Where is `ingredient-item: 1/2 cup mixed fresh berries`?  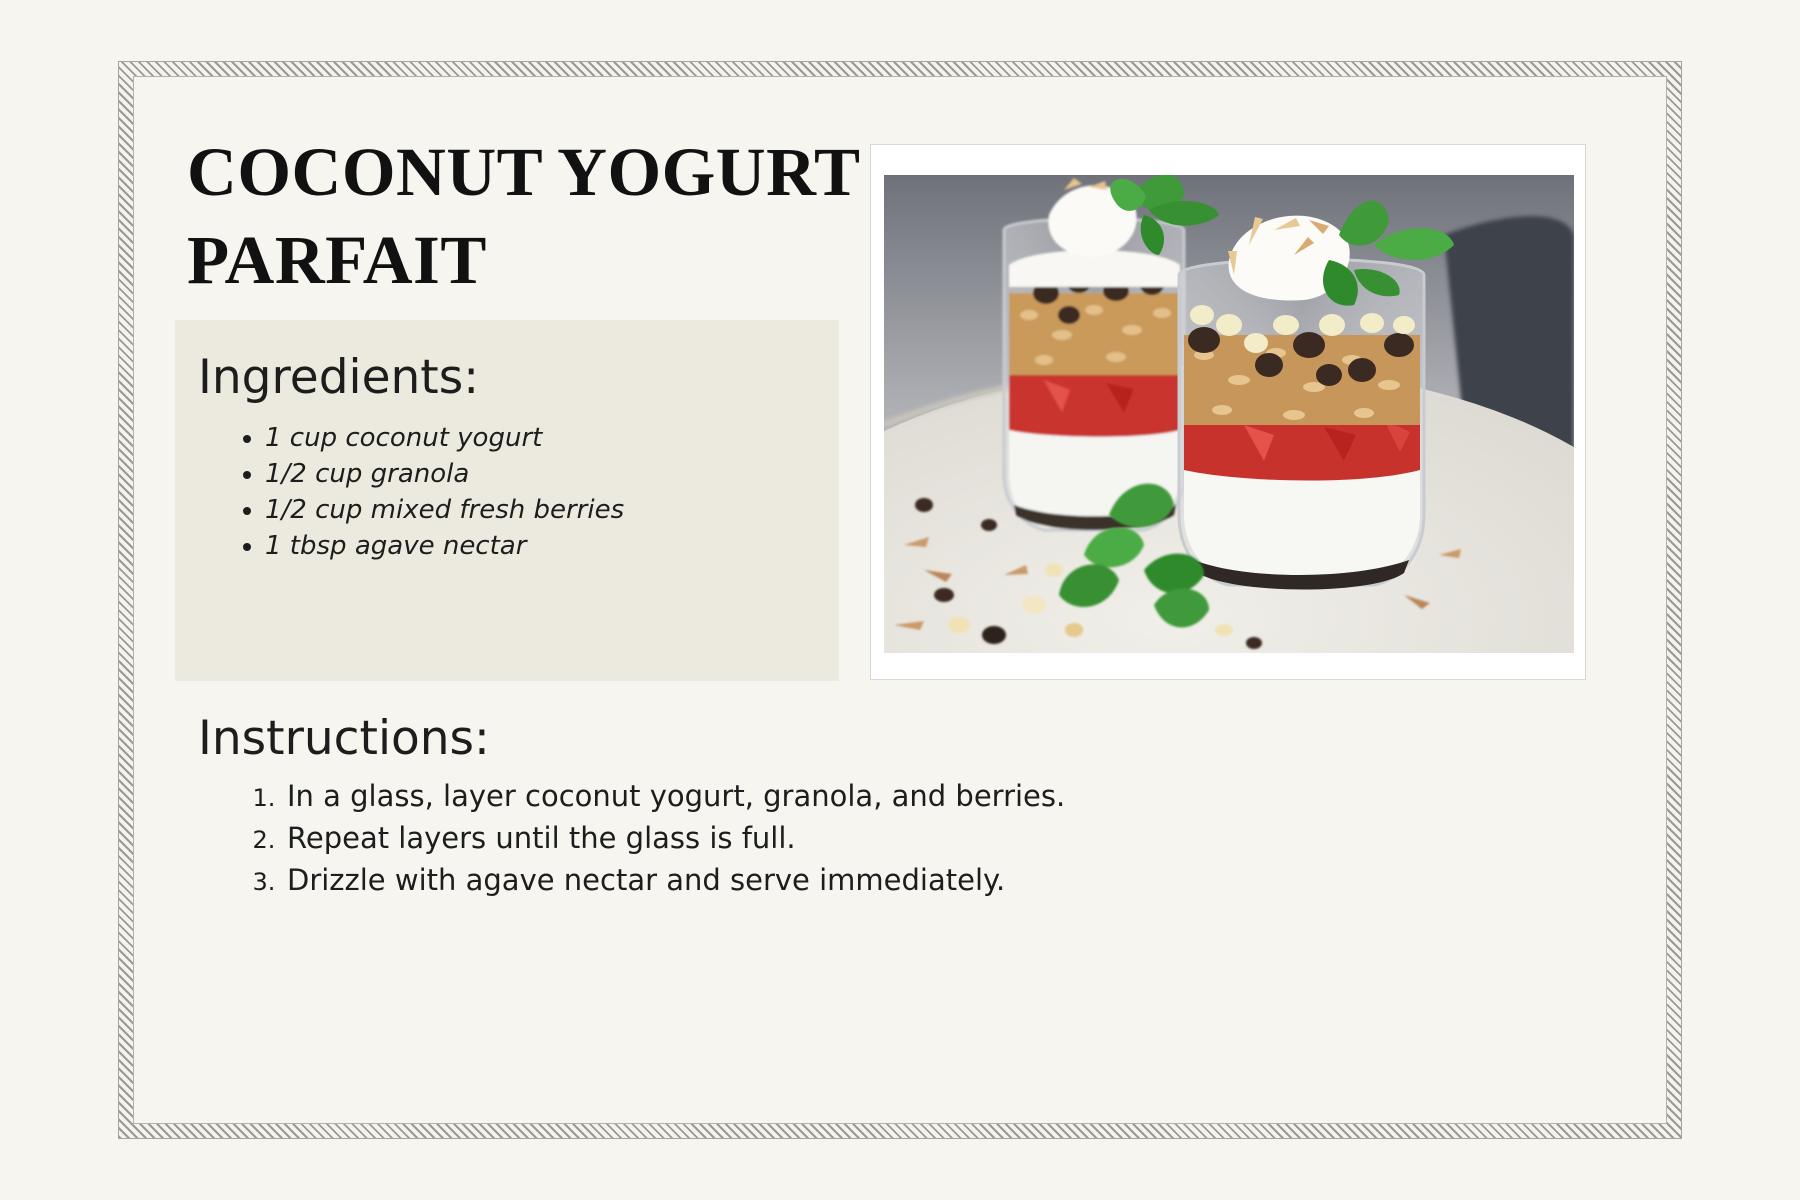 ingredient-item: 1/2 cup mixed fresh berries is located at coordinates (444, 510).